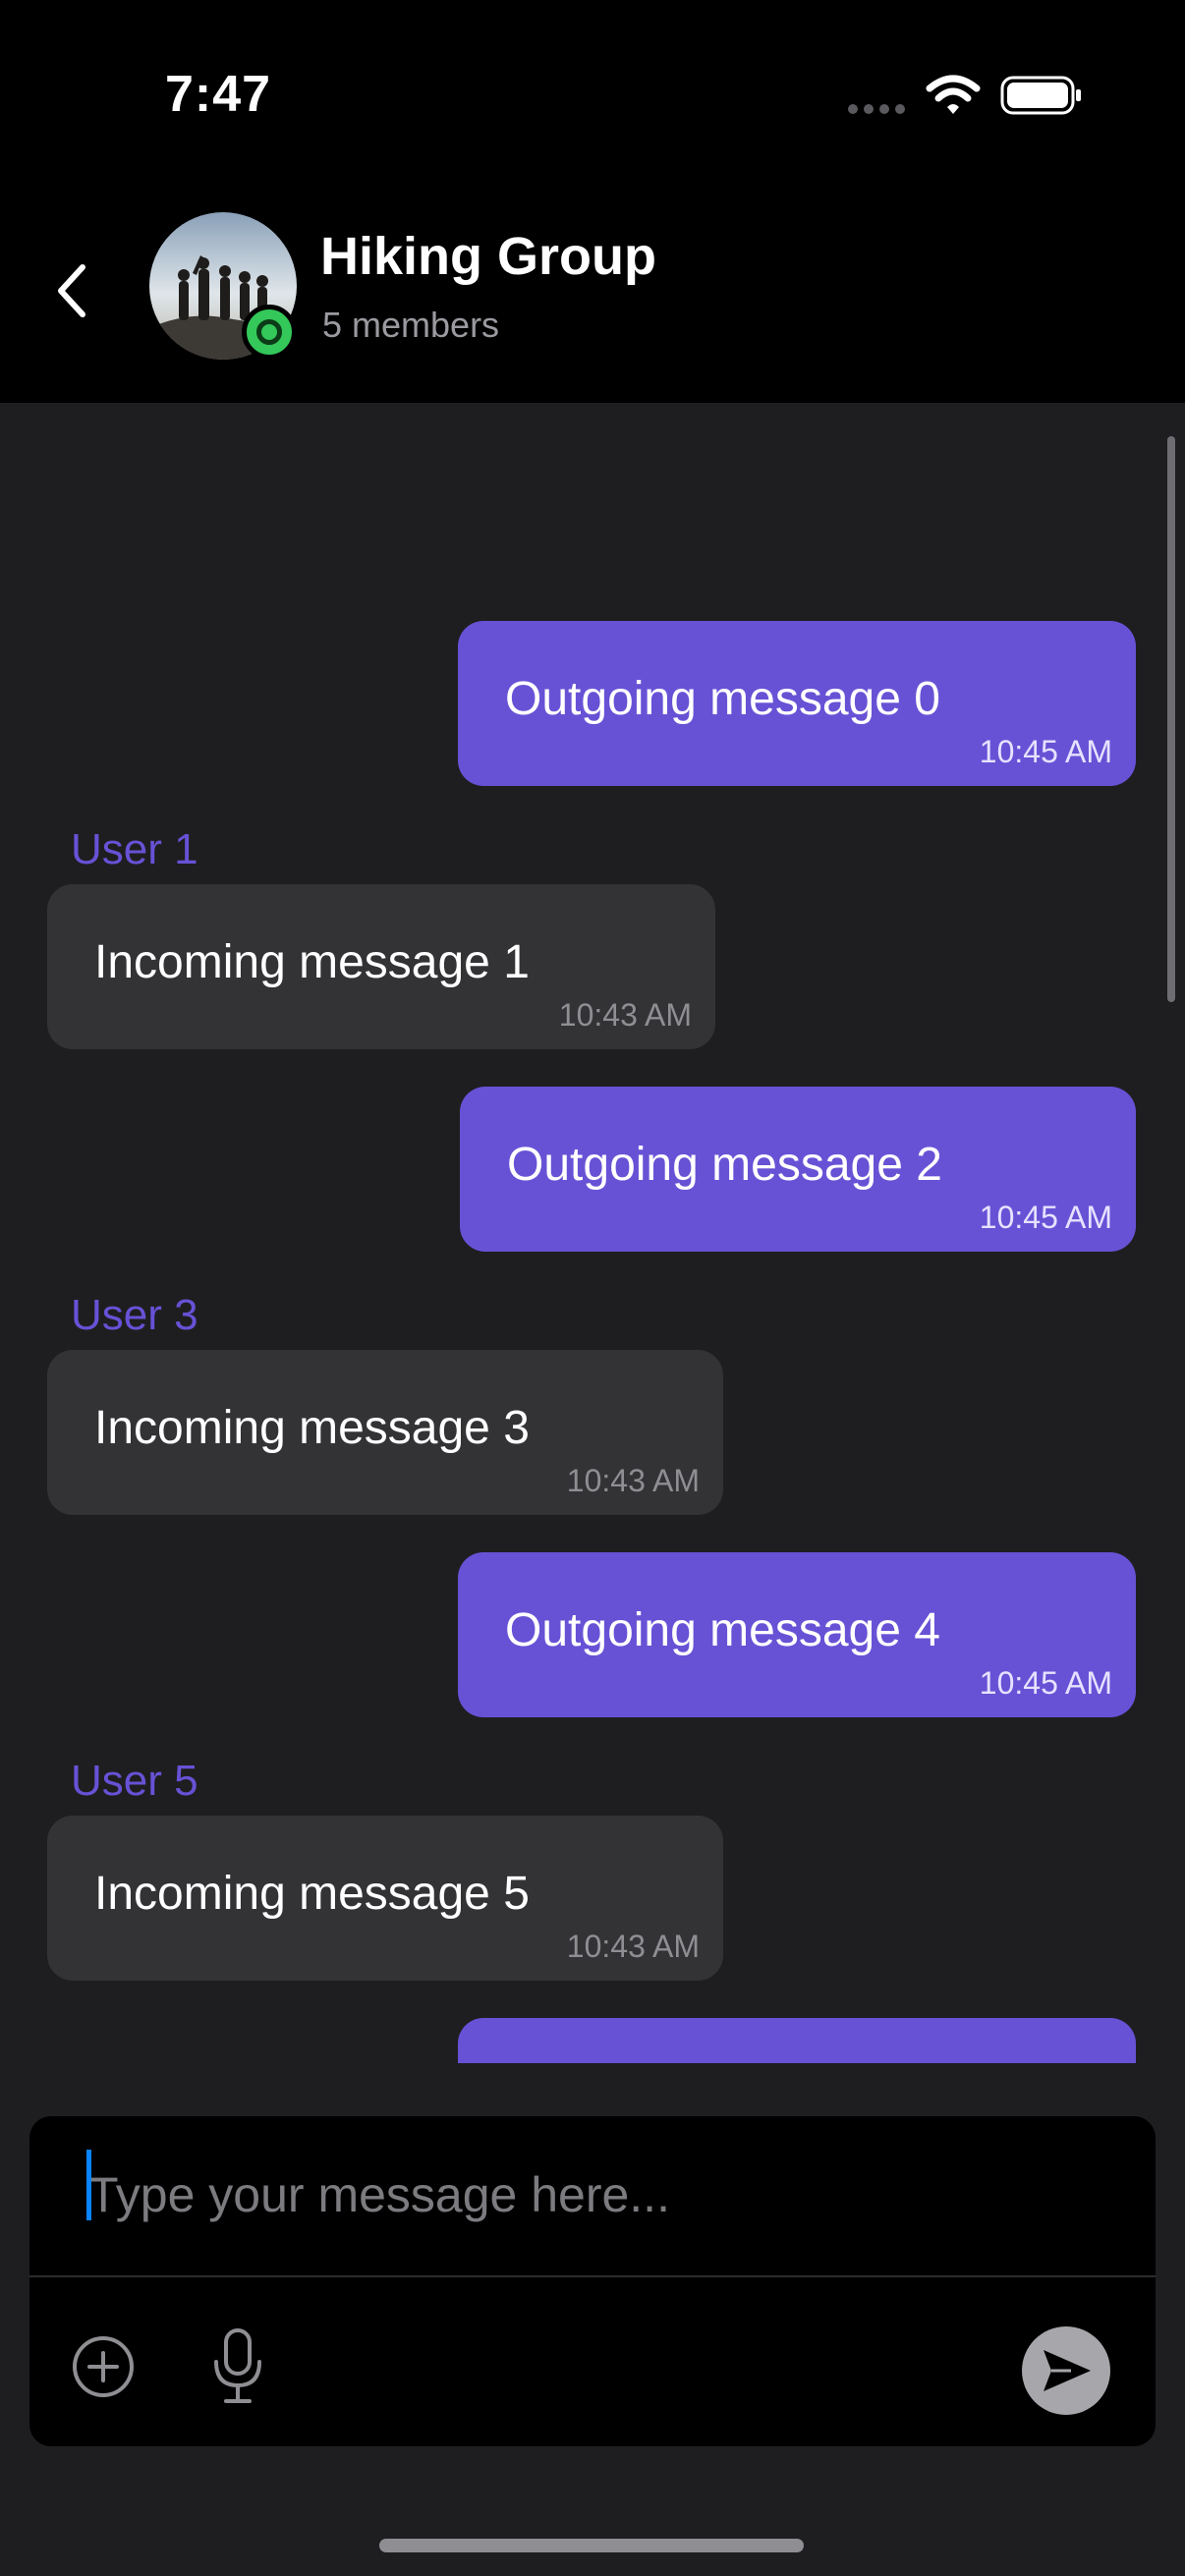 The height and width of the screenshot is (2576, 1185). What do you see at coordinates (104, 2366) in the screenshot?
I see `plus-circle-icon` at bounding box center [104, 2366].